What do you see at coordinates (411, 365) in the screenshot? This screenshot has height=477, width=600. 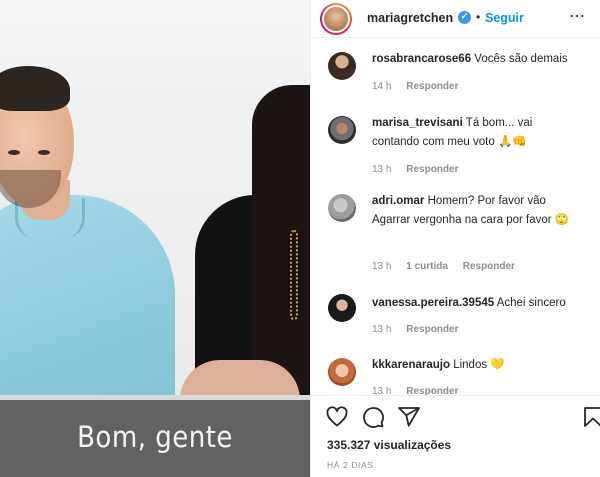 I see `commenter-username: kkkarenaraujo` at bounding box center [411, 365].